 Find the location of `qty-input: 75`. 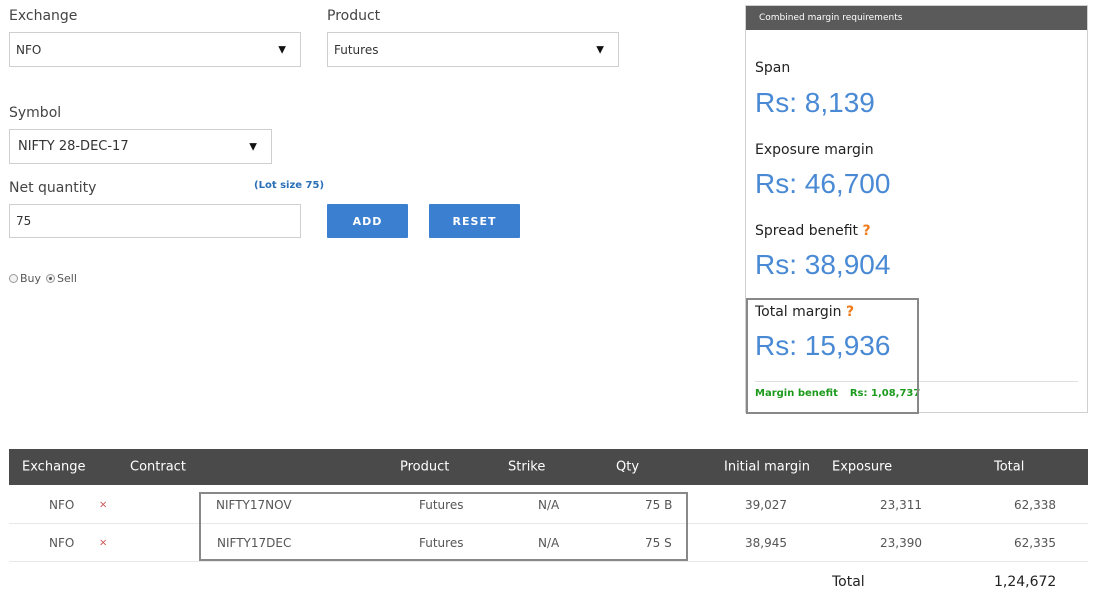

qty-input: 75 is located at coordinates (155, 221).